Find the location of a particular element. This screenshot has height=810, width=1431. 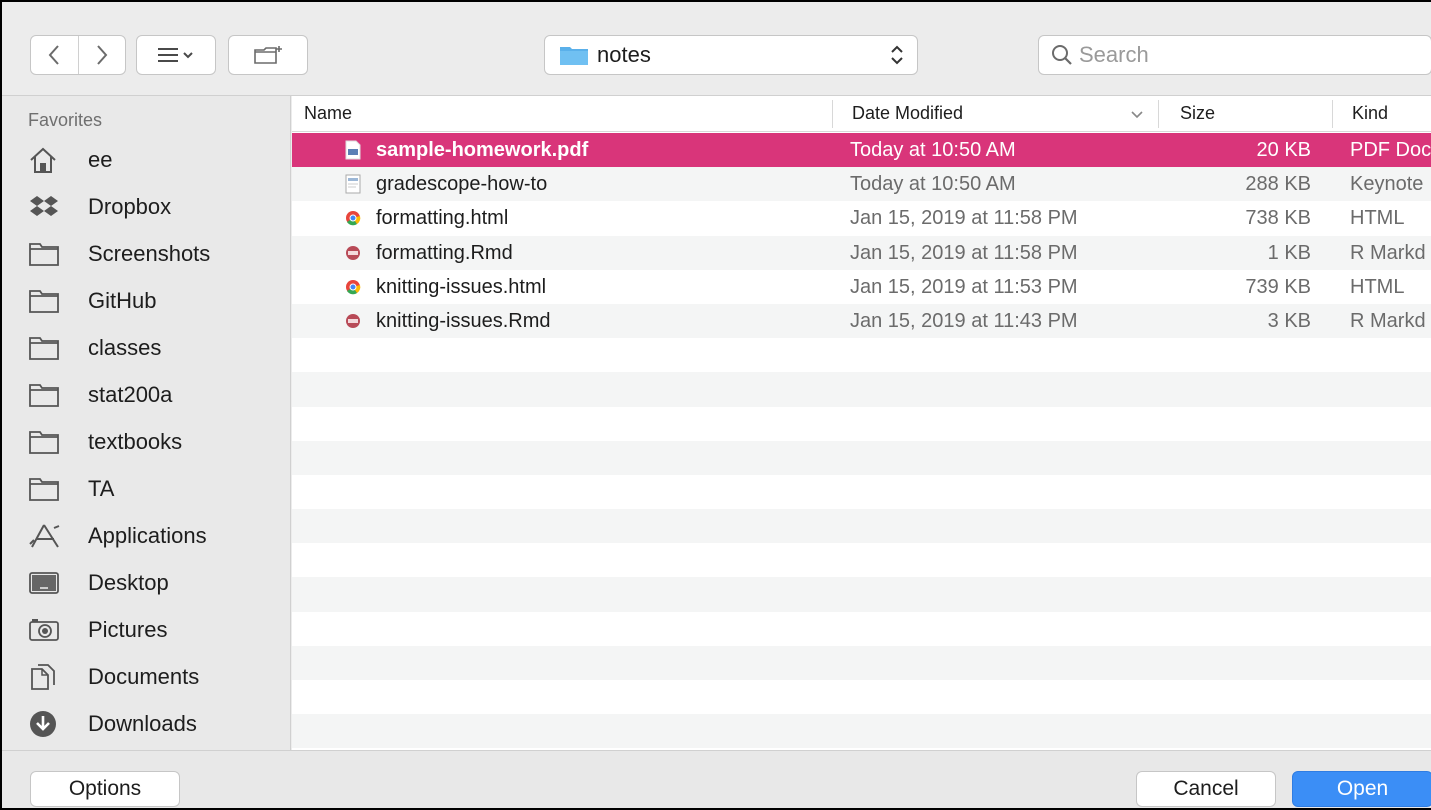

file-name: formatting.html is located at coordinates (442, 218).